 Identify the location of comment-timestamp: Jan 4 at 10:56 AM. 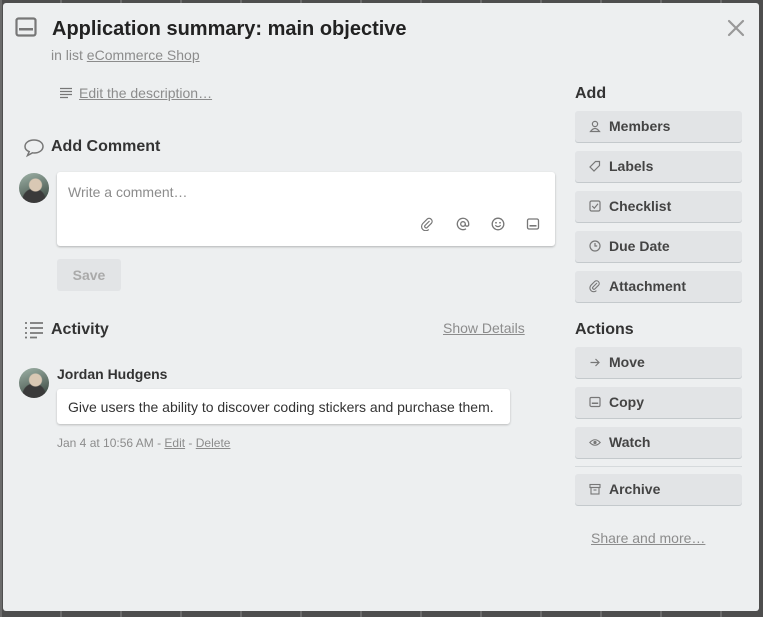
(105, 443).